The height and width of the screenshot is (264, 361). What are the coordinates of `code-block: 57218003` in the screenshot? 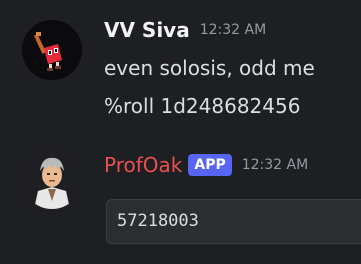 It's located at (233, 221).